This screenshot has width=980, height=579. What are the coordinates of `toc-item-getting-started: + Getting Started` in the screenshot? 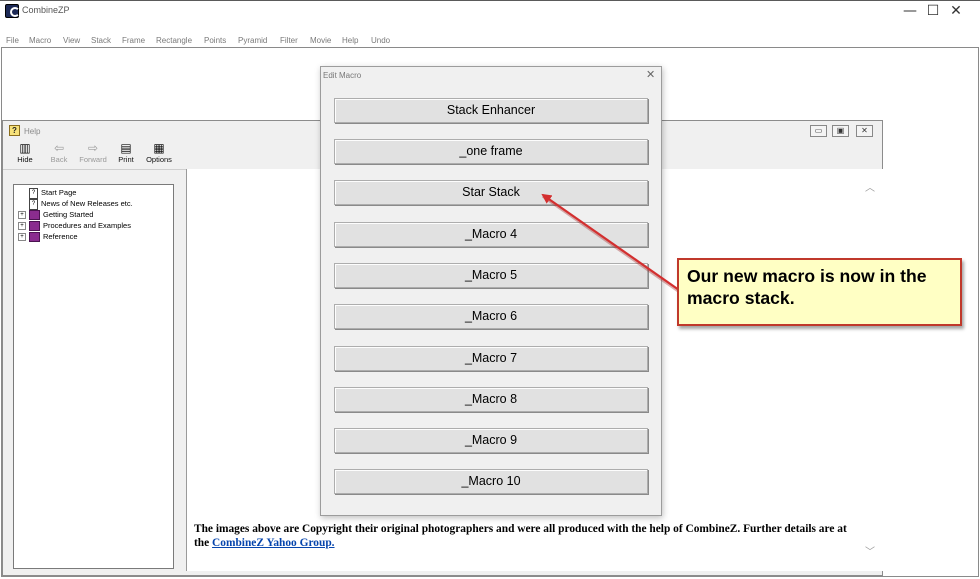 It's located at (56, 215).